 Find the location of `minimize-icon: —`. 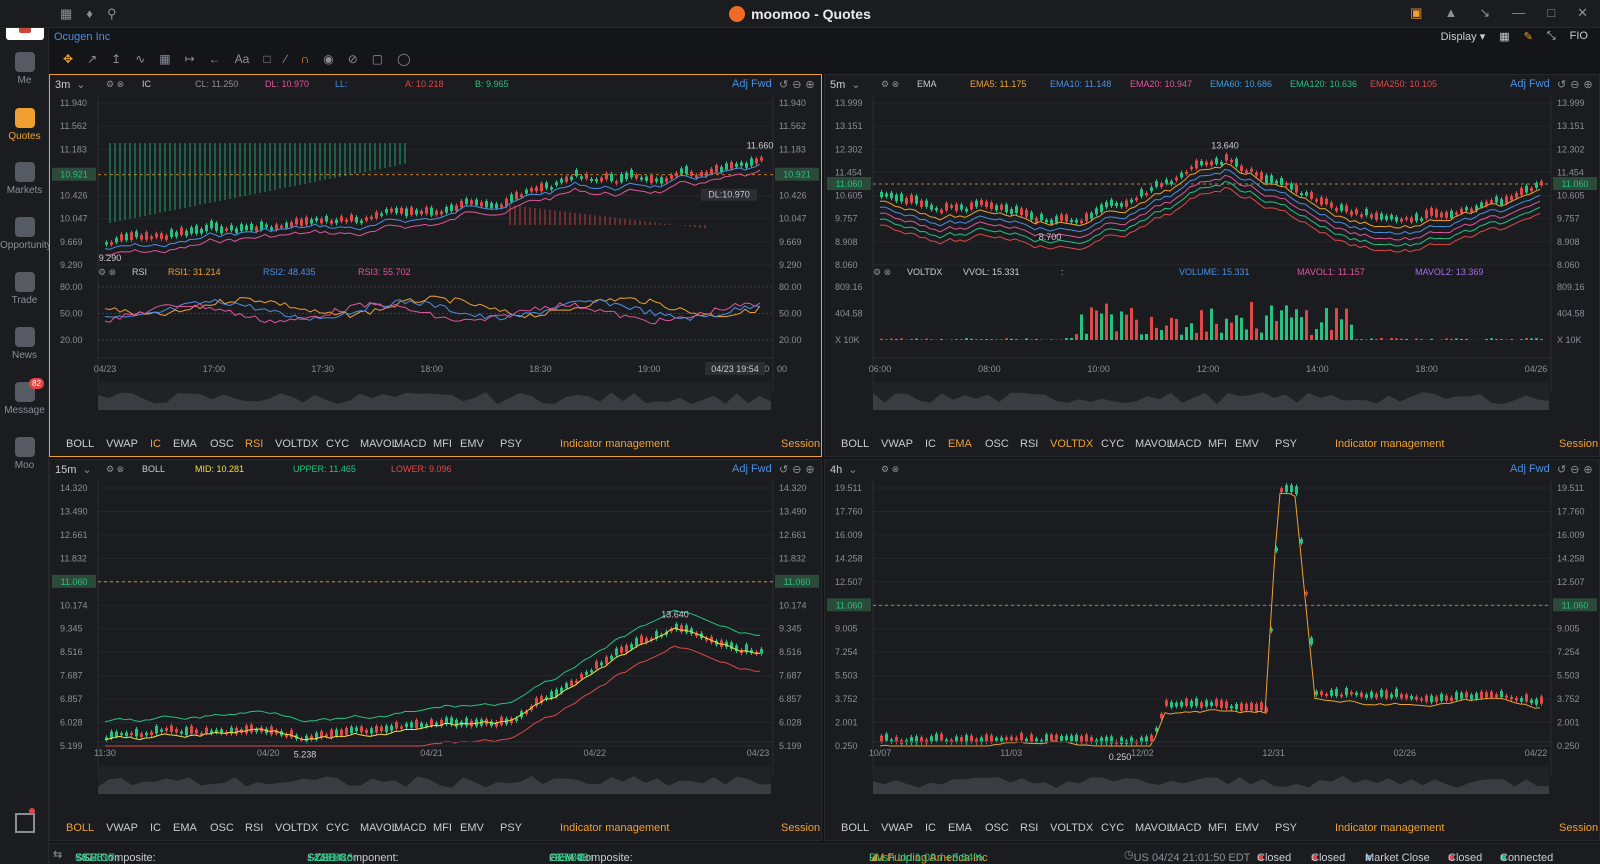

minimize-icon: — is located at coordinates (1518, 13).